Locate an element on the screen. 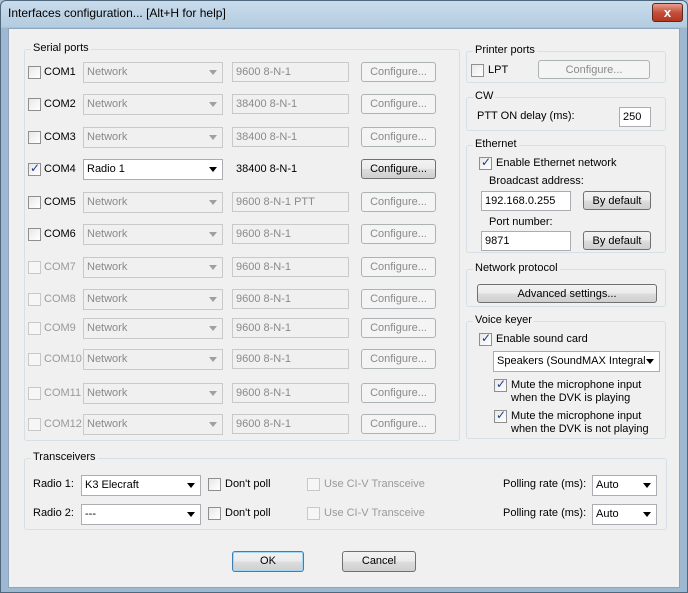 The width and height of the screenshot is (688, 593). voice-keyer-title: Voice keyer is located at coordinates (503, 320).